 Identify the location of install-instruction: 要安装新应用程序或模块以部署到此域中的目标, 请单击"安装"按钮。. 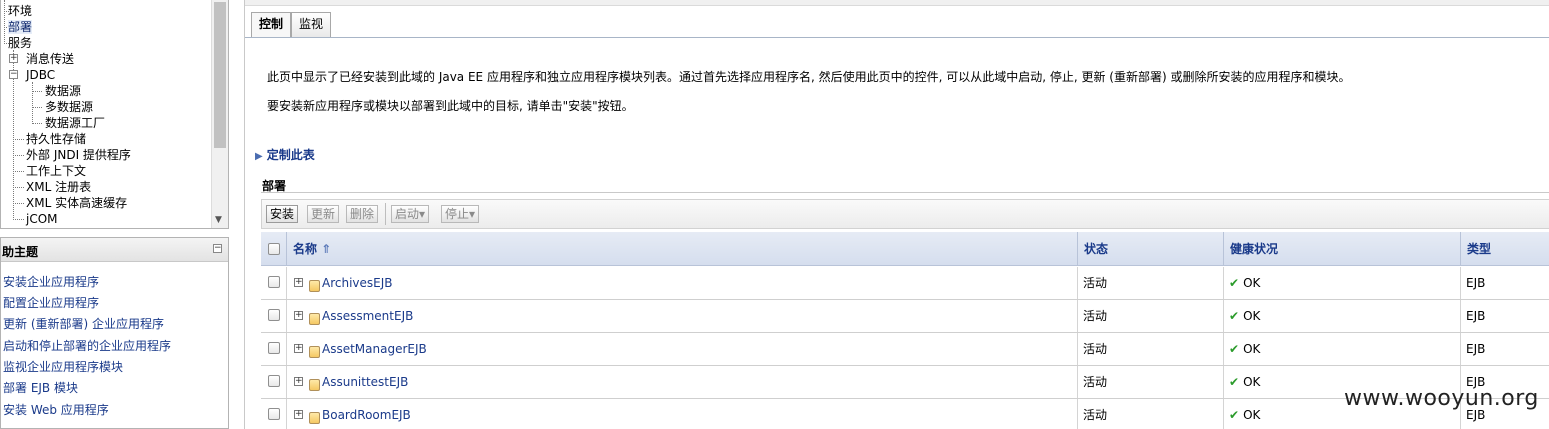
(450, 106).